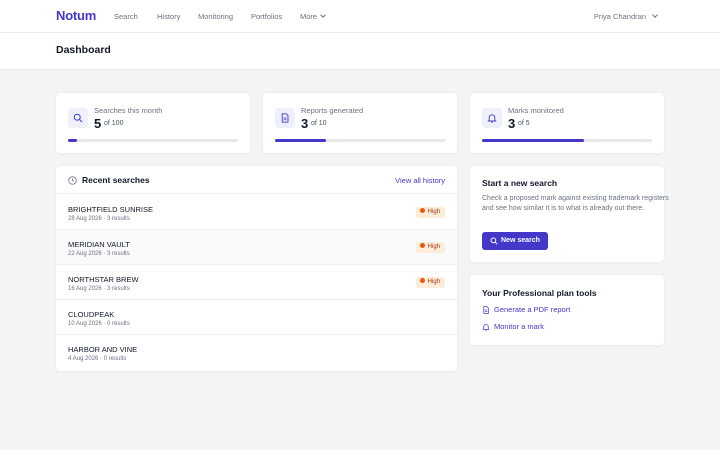  Describe the element at coordinates (532, 309) in the screenshot. I see `generate-pdf-label: Generate a PDF report` at that location.